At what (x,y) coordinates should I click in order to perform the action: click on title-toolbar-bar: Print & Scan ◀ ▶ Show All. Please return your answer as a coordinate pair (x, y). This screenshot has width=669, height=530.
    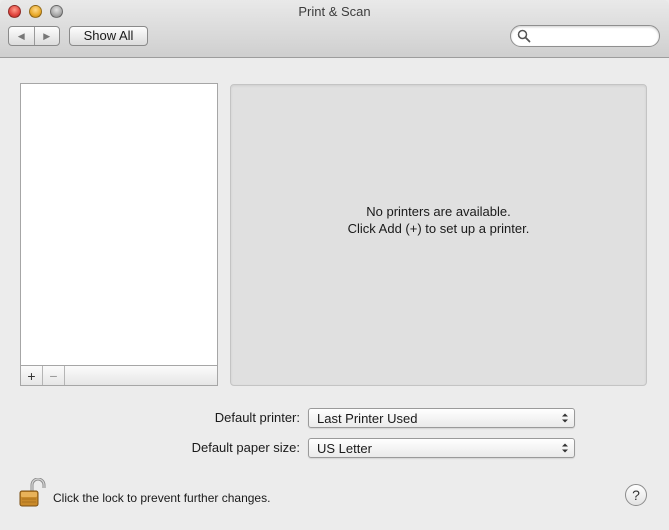
    Looking at the image, I should click on (334, 29).